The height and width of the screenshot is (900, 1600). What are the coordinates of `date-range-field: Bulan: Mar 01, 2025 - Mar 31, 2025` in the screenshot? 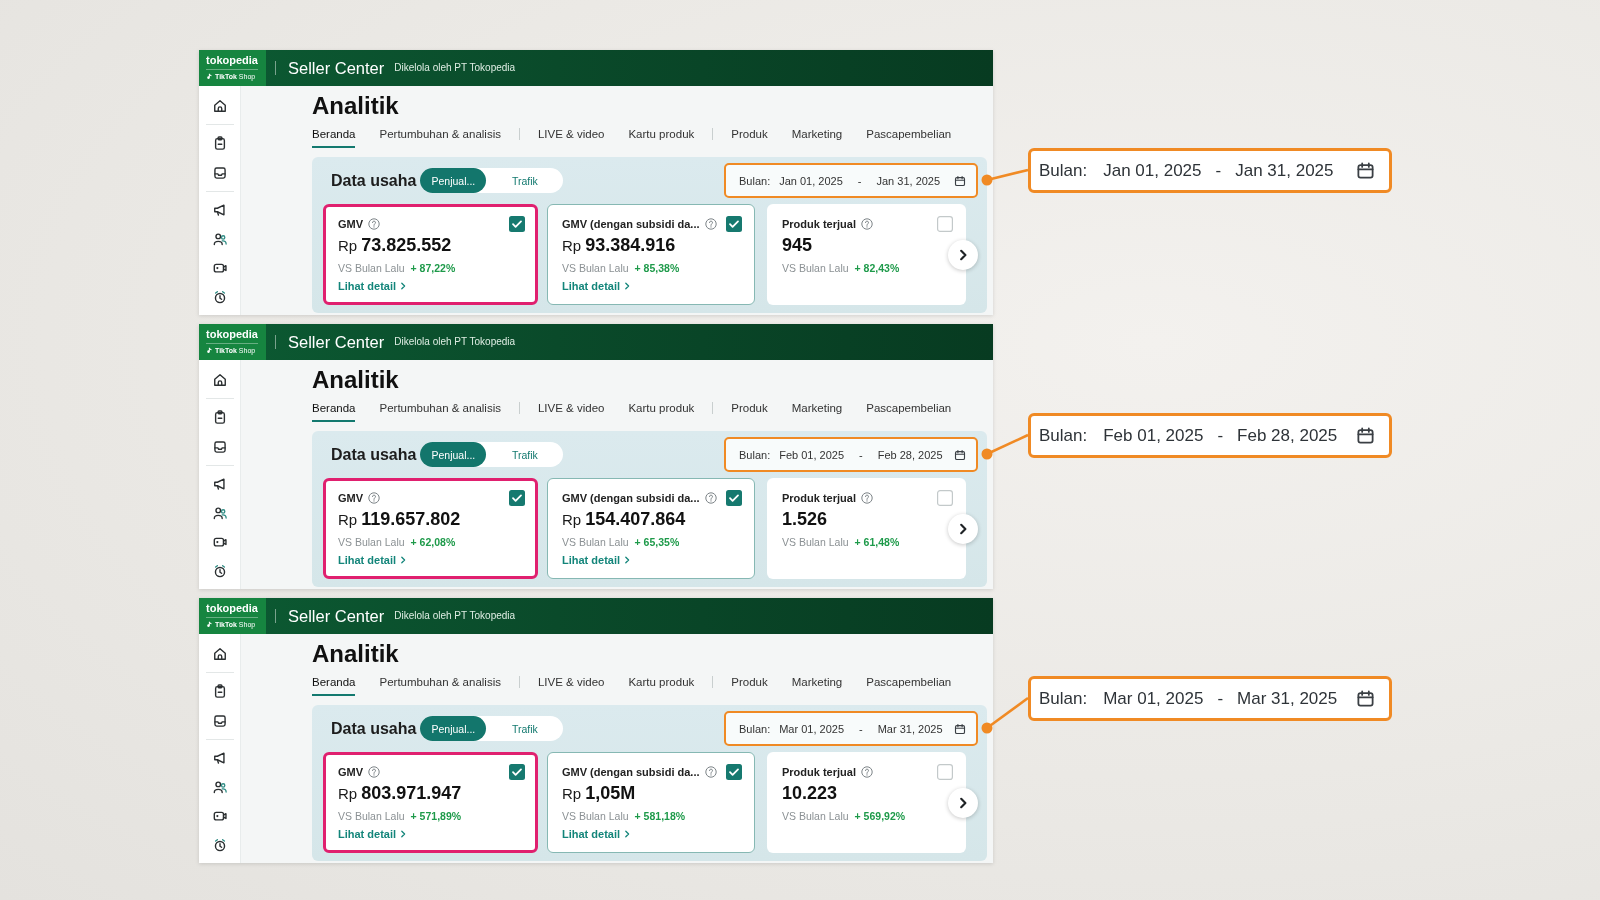 It's located at (851, 728).